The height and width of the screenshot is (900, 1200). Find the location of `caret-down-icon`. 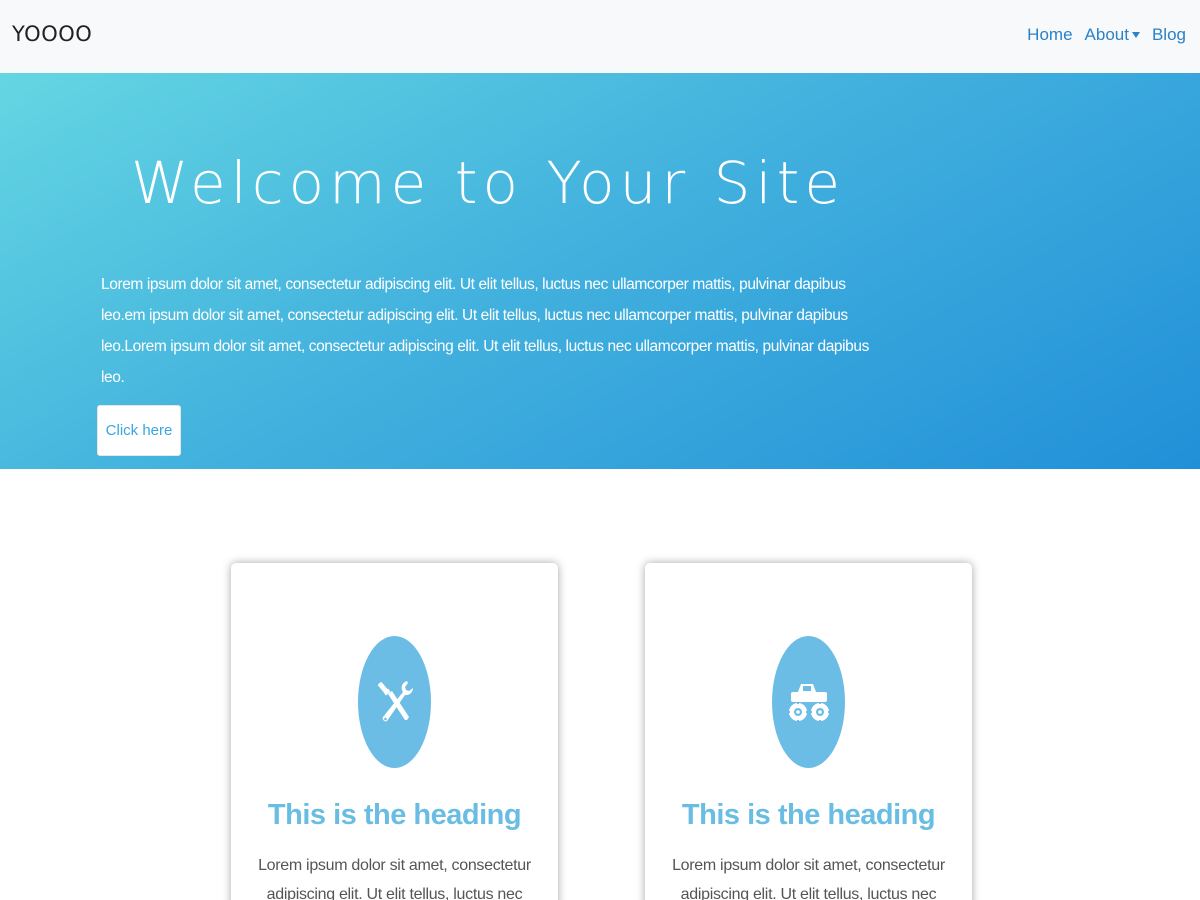

caret-down-icon is located at coordinates (1135, 35).